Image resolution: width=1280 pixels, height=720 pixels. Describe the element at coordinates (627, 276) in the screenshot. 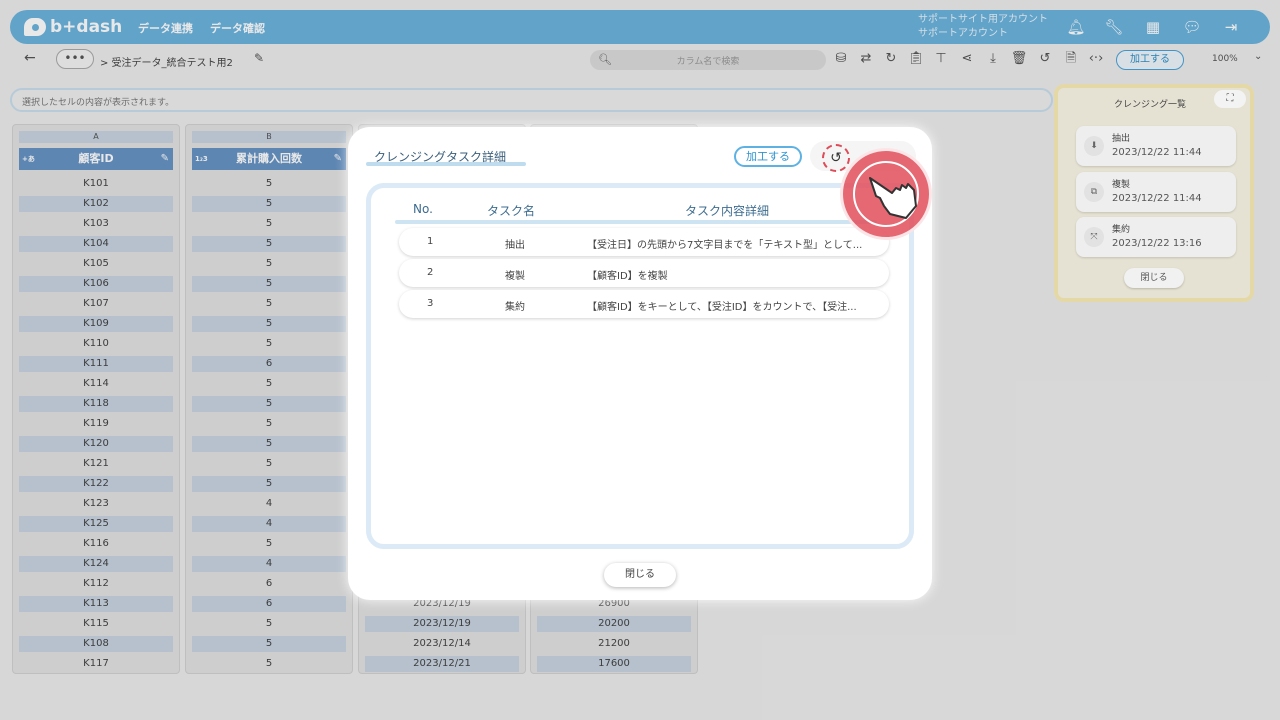

I see `row-task-detail: 【顧客ID】を複製` at that location.